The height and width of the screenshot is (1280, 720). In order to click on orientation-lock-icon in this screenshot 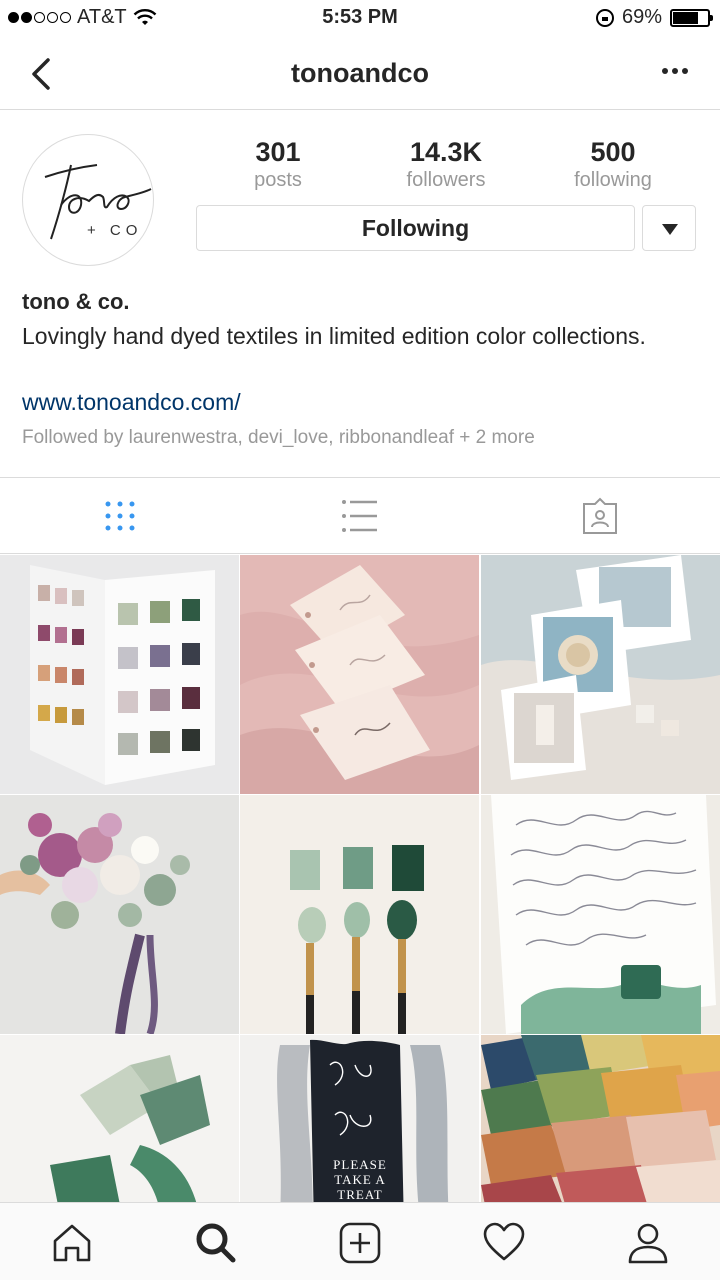, I will do `click(604, 17)`.